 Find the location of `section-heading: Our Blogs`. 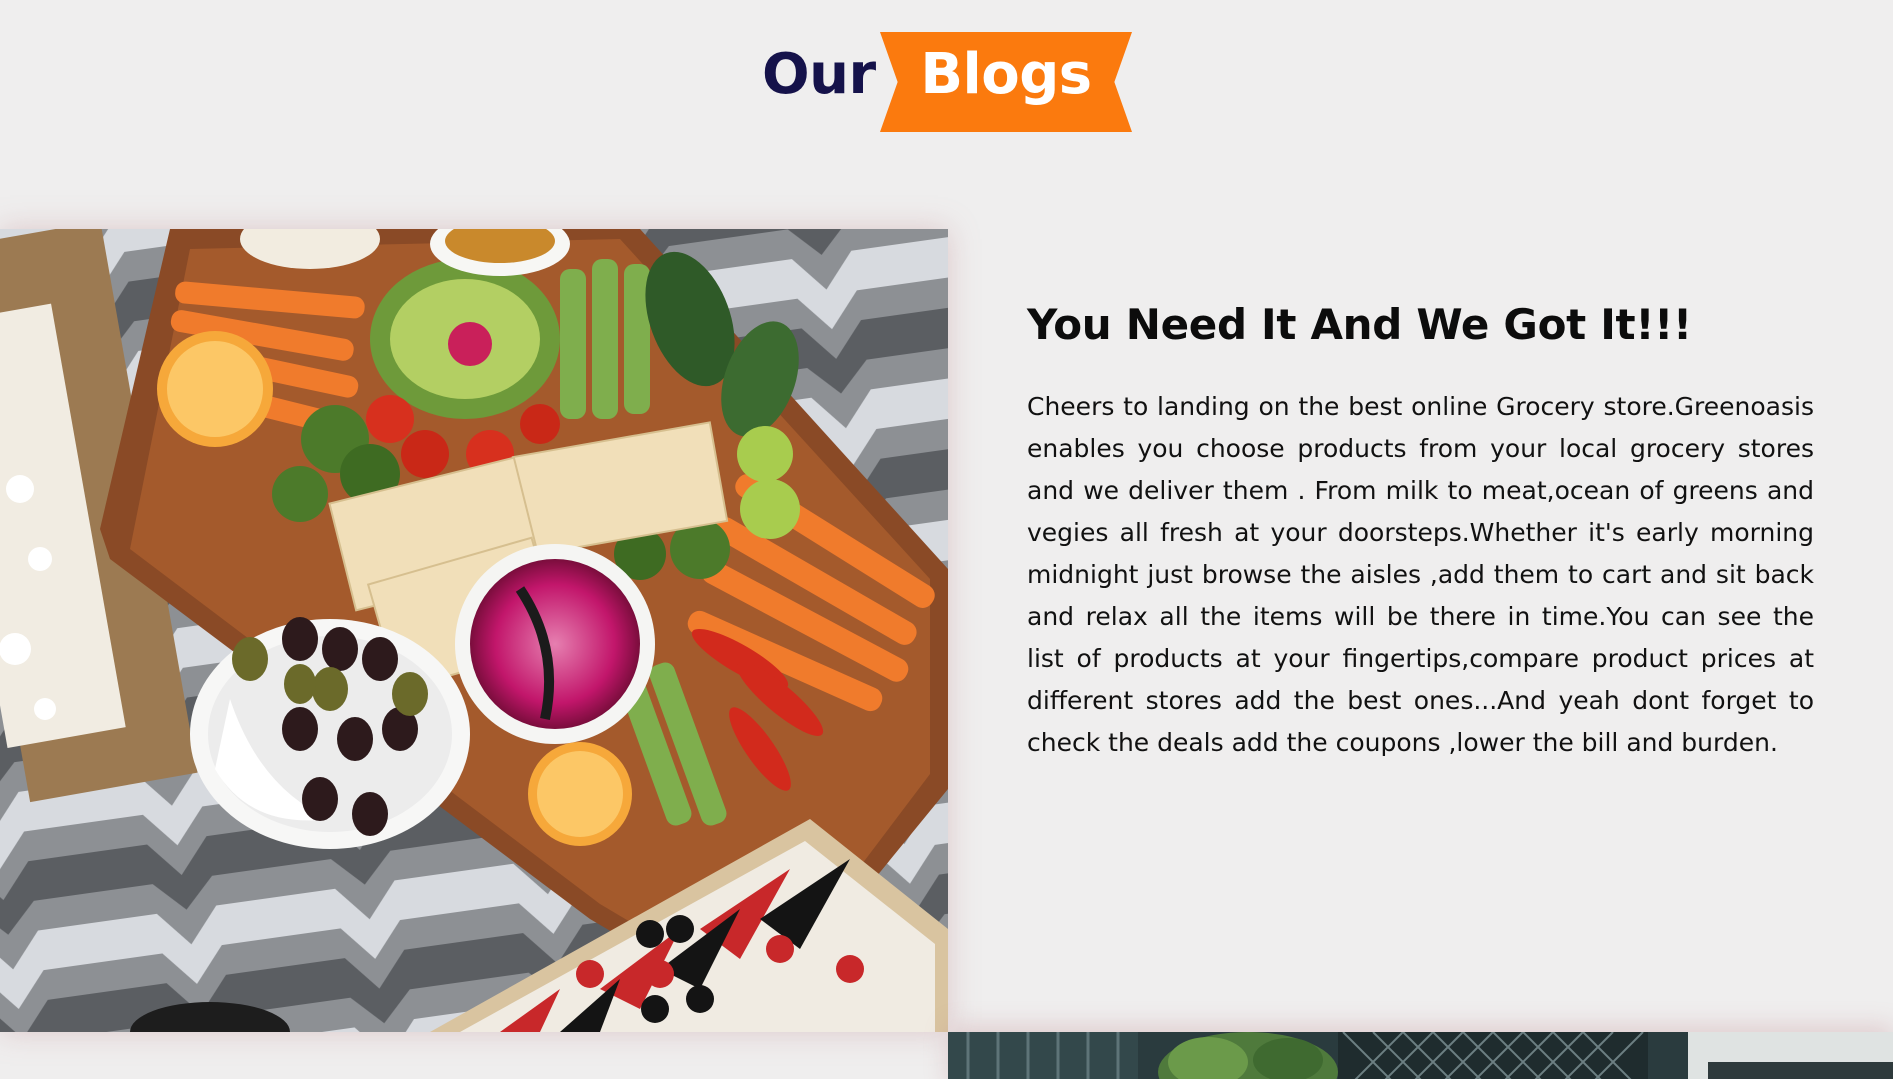

section-heading: Our Blogs is located at coordinates (946, 82).